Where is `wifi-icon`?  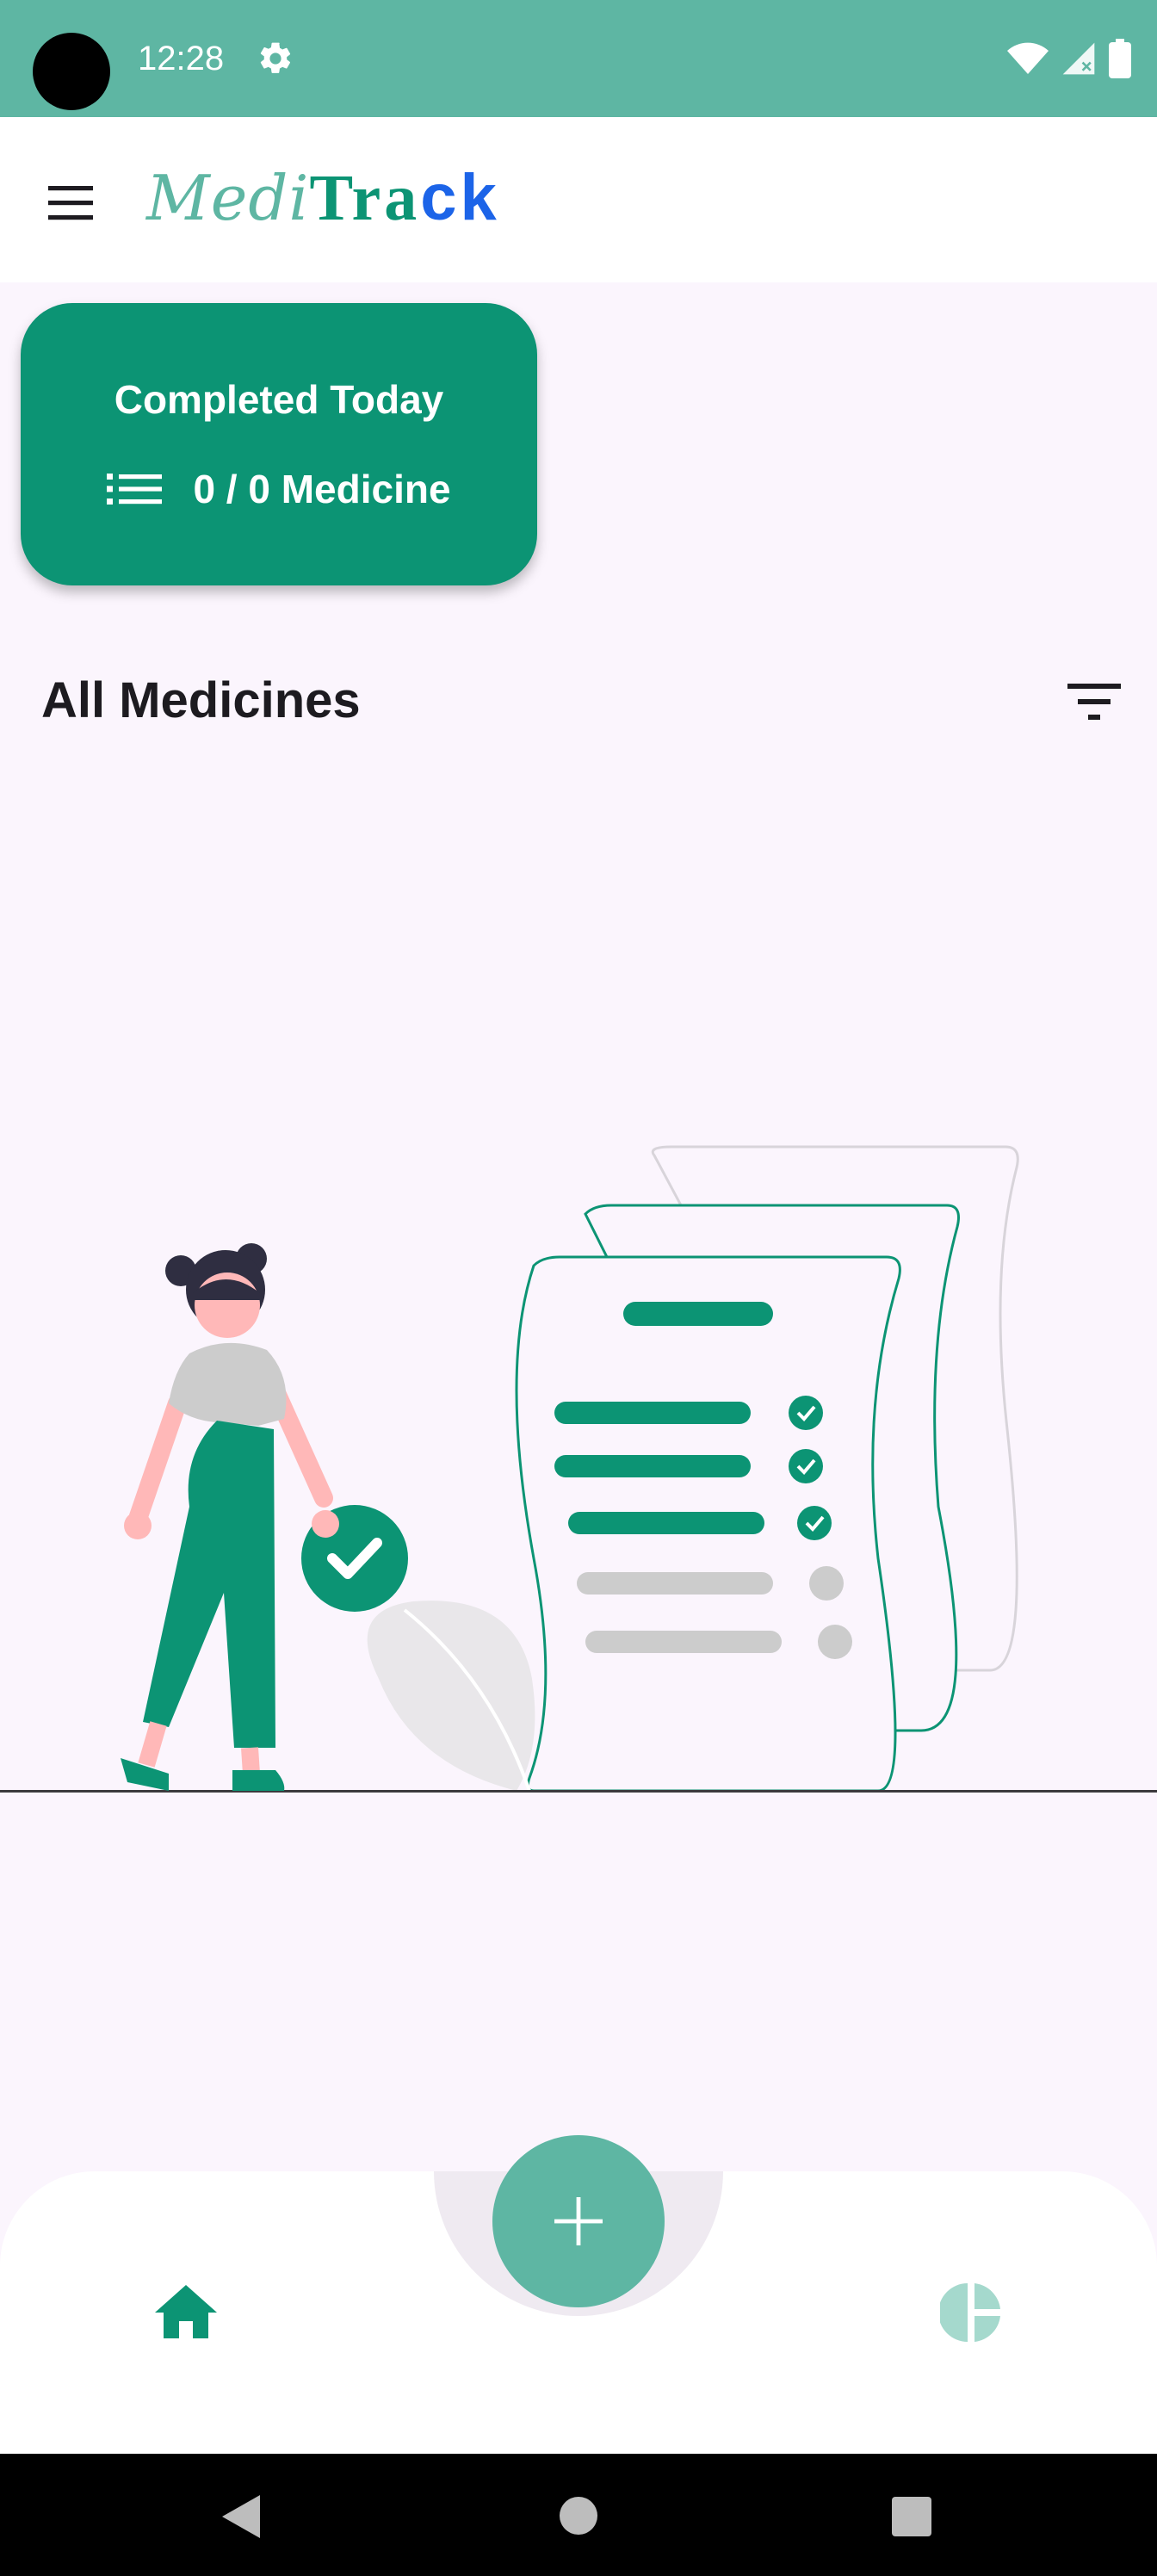
wifi-icon is located at coordinates (1028, 58).